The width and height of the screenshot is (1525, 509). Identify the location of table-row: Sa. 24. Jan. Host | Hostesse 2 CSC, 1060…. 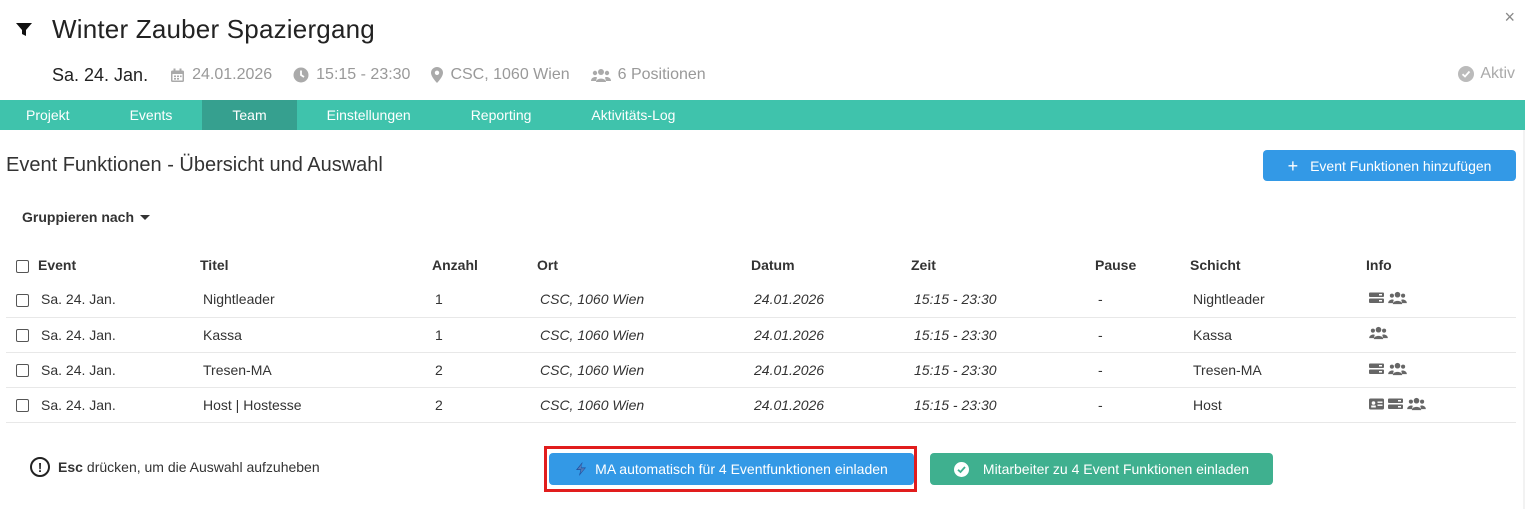
(761, 405).